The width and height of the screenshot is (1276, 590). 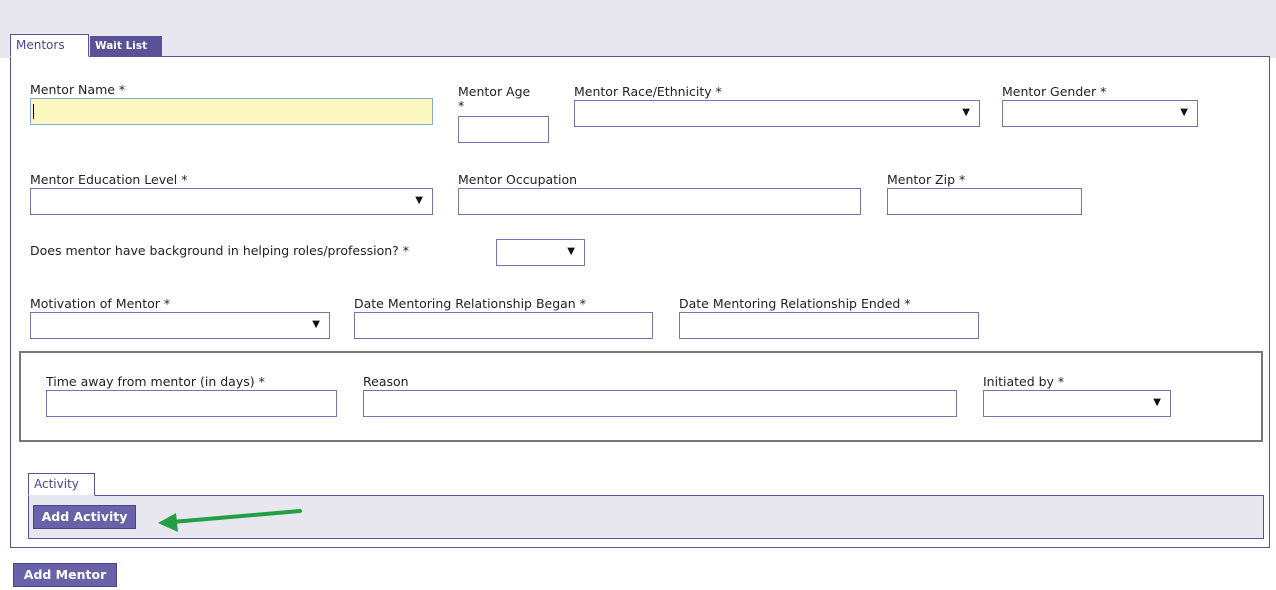 What do you see at coordinates (236, 516) in the screenshot?
I see `annotation-arrow-shaft` at bounding box center [236, 516].